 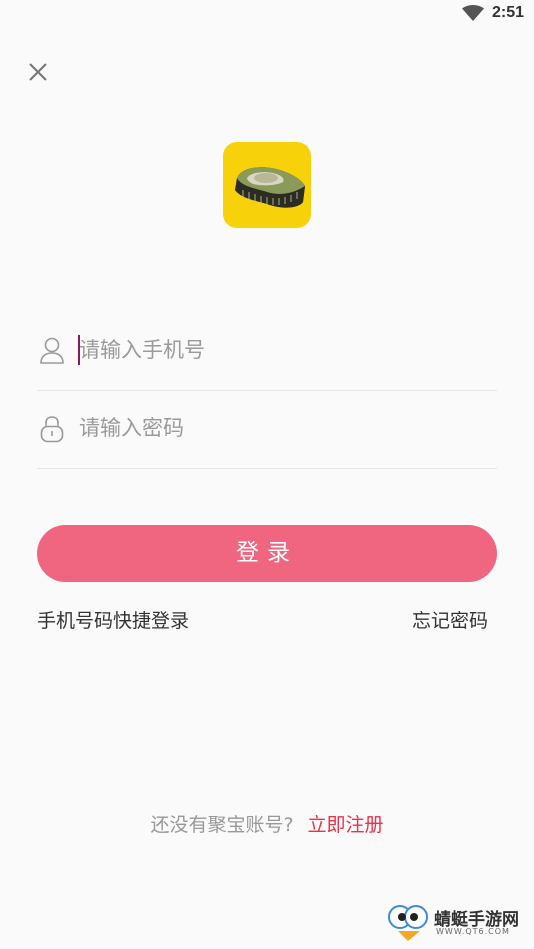 I want to click on user-icon, so click(x=52, y=350).